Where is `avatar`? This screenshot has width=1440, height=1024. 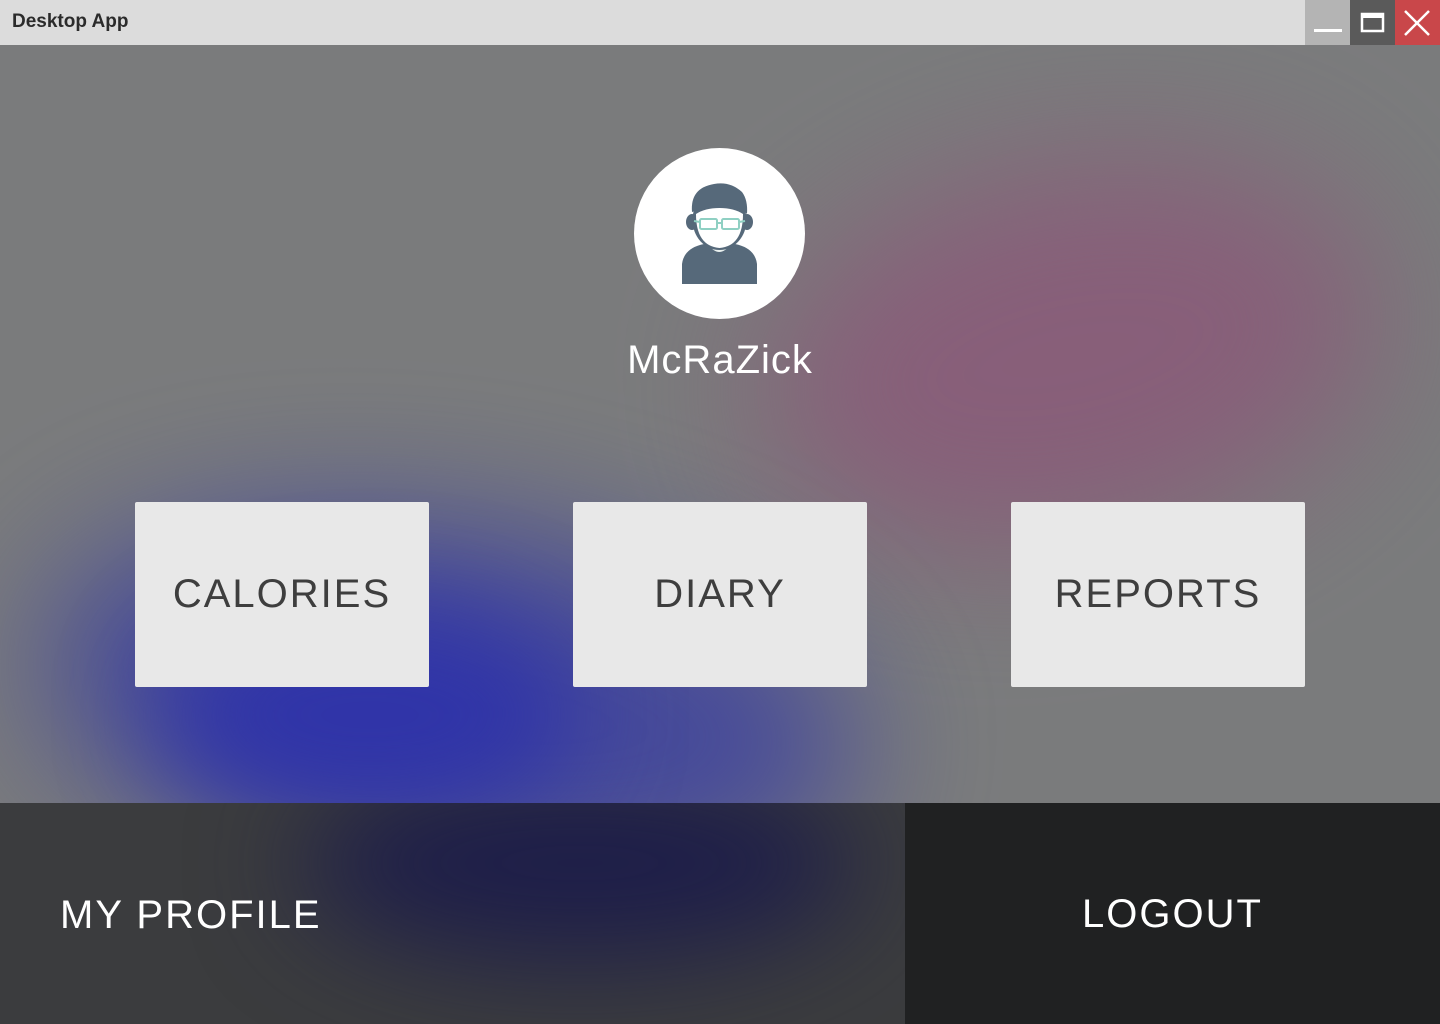 avatar is located at coordinates (719, 233).